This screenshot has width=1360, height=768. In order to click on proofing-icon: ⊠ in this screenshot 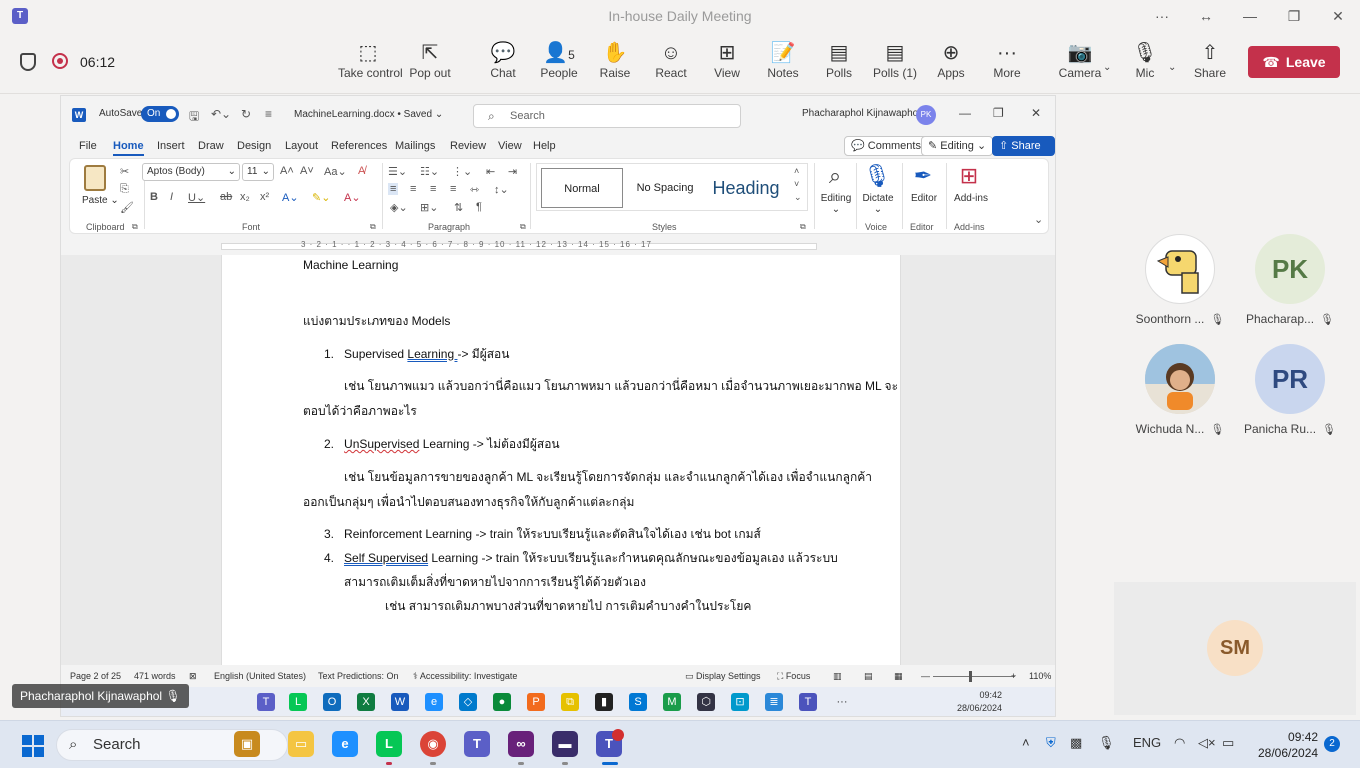, I will do `click(193, 676)`.